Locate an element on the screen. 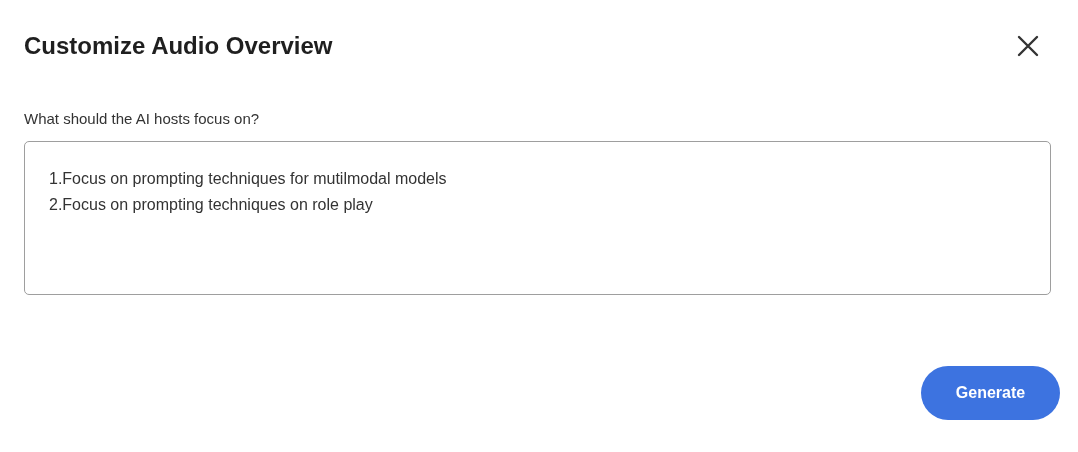 The width and height of the screenshot is (1078, 452). dialog-title: Customize Audio Overview is located at coordinates (178, 46).